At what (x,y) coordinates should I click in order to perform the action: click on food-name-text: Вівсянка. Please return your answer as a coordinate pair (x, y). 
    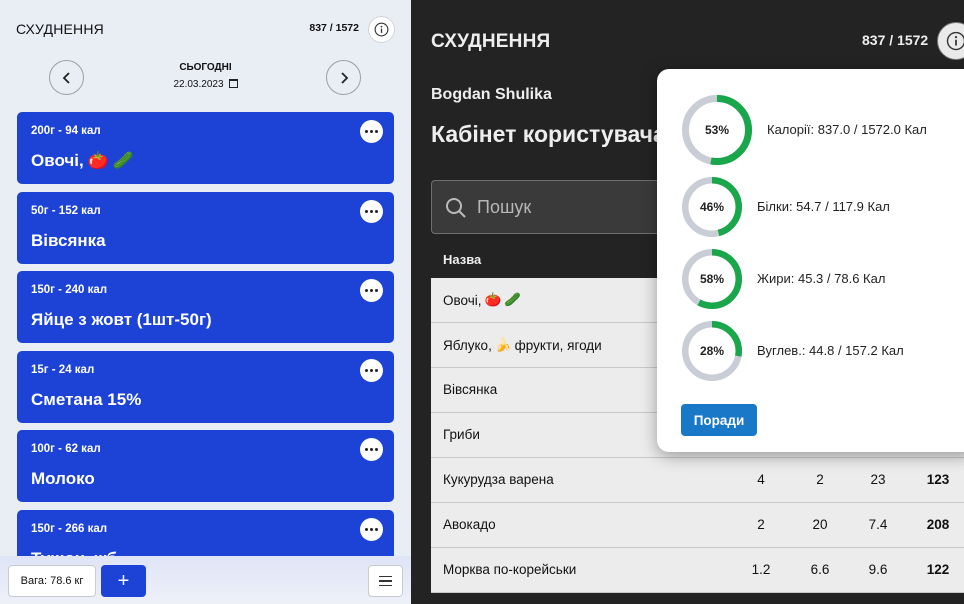
    Looking at the image, I should click on (470, 389).